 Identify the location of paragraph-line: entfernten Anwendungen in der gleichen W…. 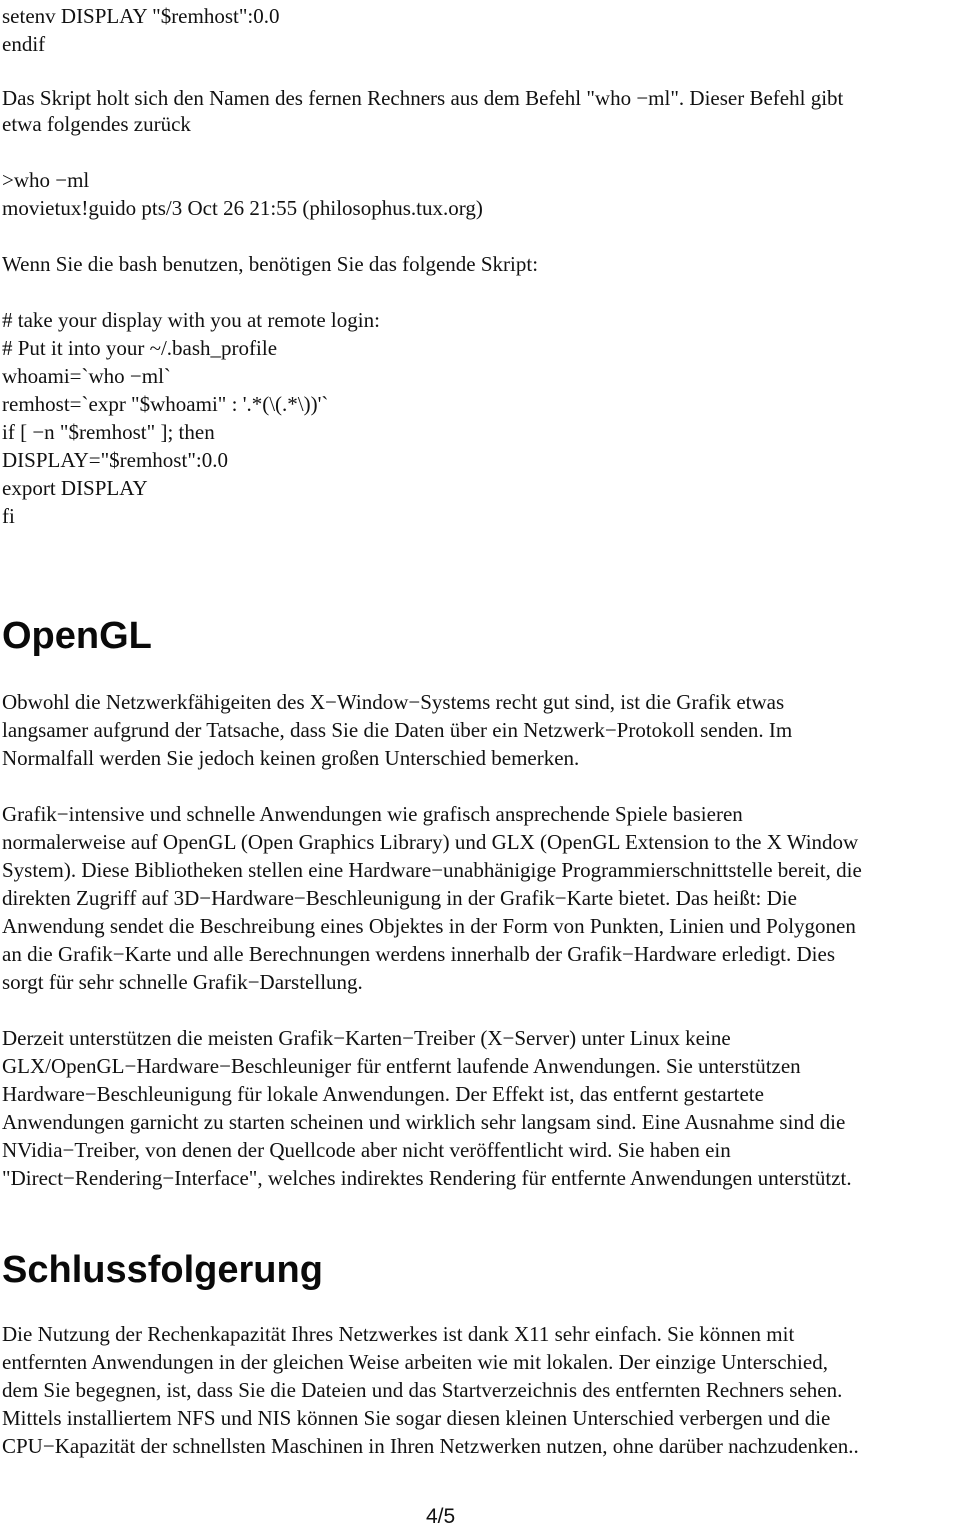
(415, 1362).